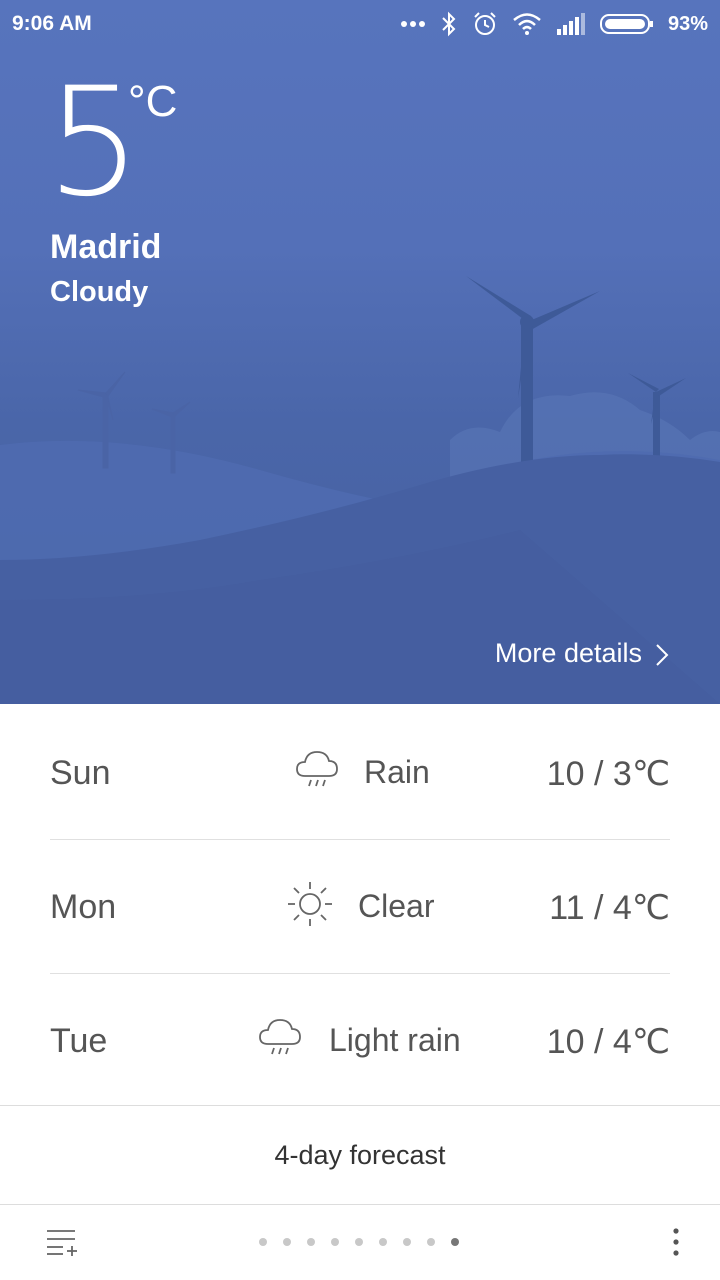  I want to click on bluetooth-icon, so click(449, 24).